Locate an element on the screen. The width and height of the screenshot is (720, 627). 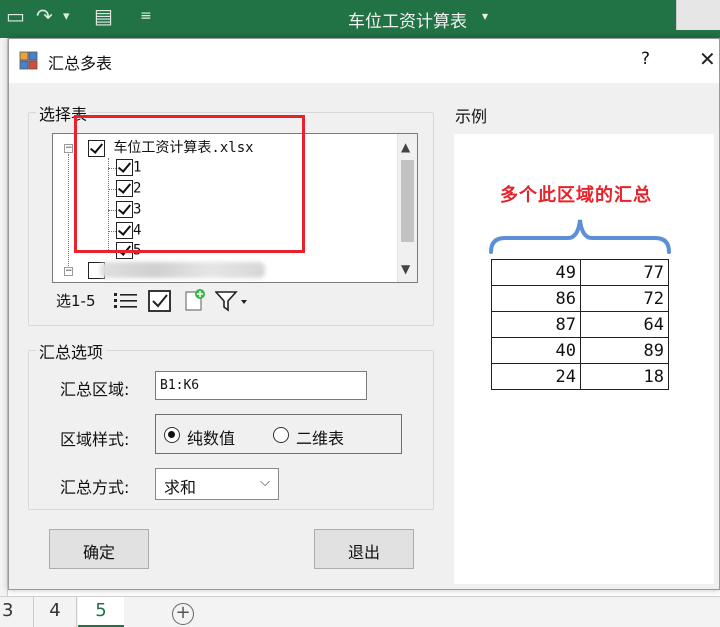
scroll-up-icon: ▲ is located at coordinates (405, 147).